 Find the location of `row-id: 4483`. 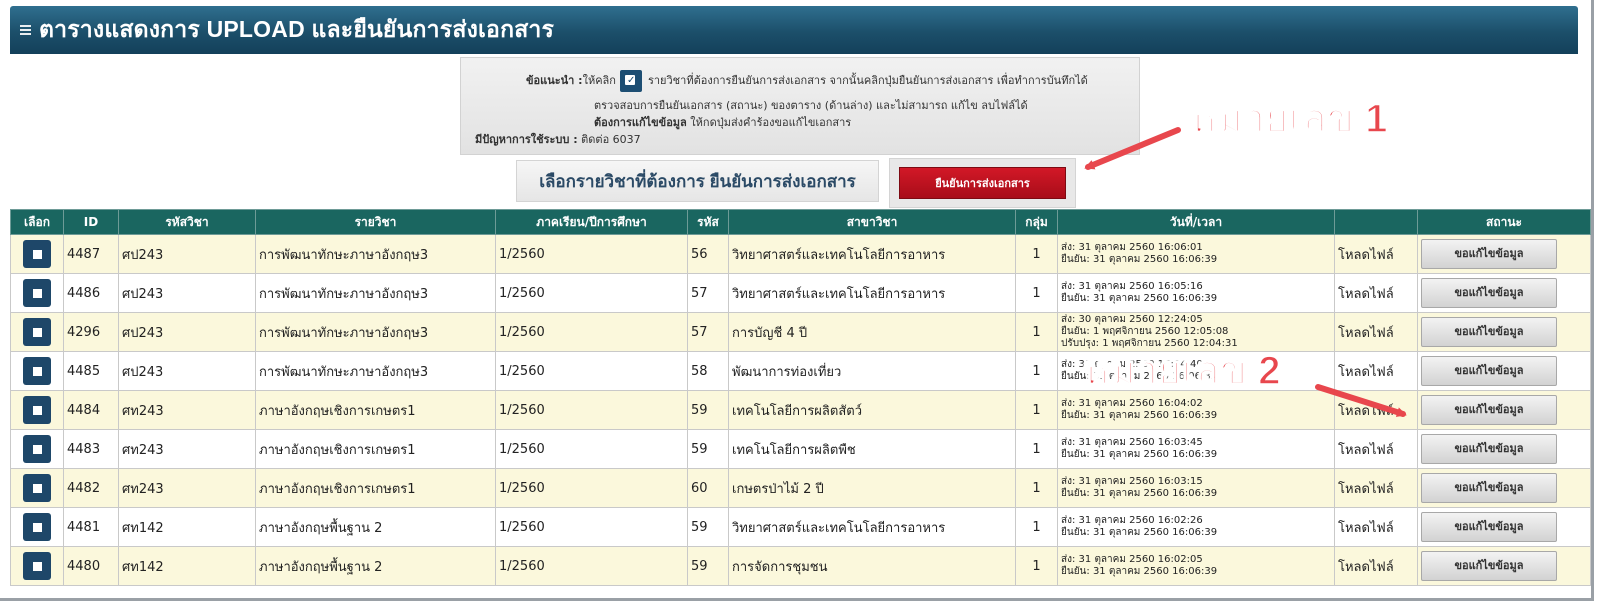

row-id: 4483 is located at coordinates (91, 449).